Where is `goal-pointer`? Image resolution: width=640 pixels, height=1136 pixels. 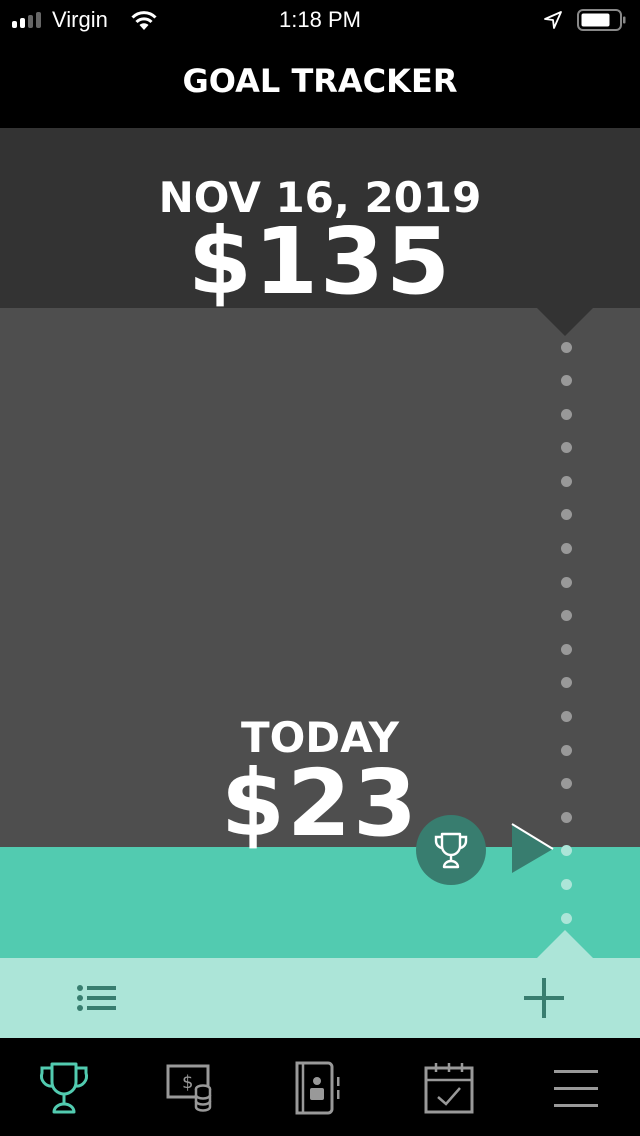 goal-pointer is located at coordinates (565, 322).